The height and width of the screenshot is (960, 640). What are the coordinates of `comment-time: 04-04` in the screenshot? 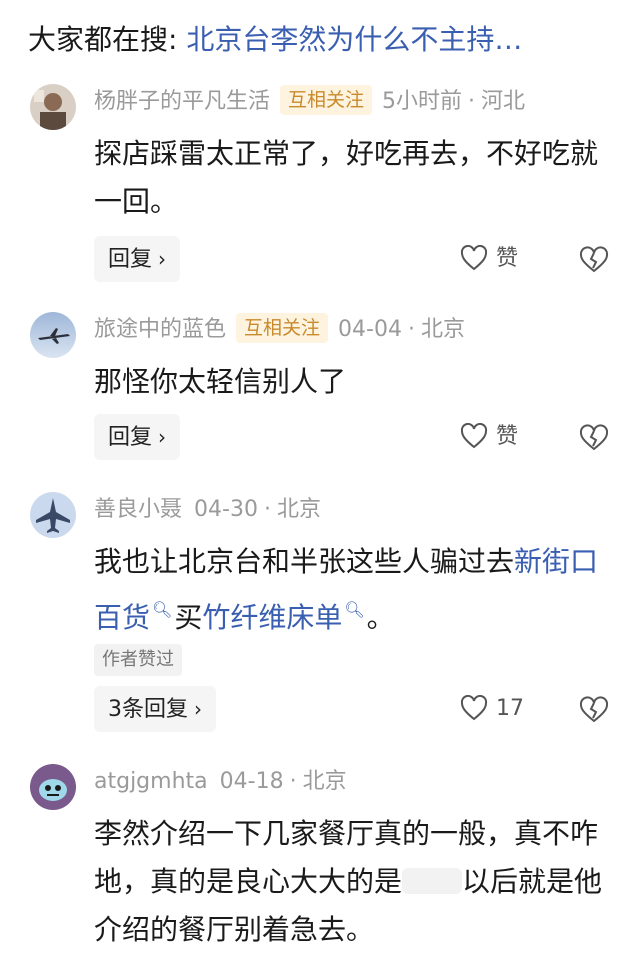 It's located at (370, 329).